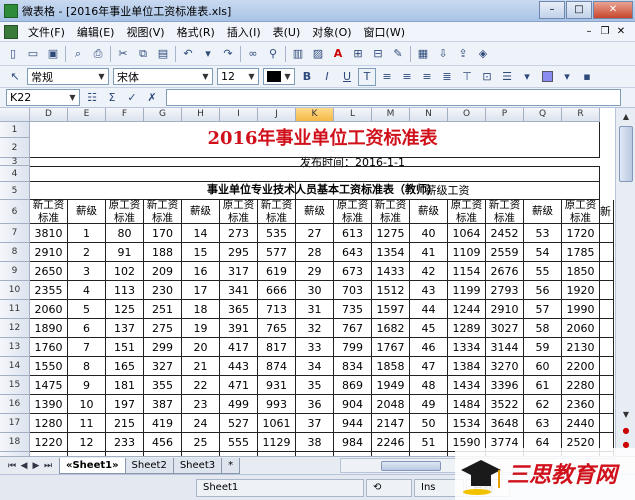 The image size is (635, 500). I want to click on table-cell: 61, so click(543, 385).